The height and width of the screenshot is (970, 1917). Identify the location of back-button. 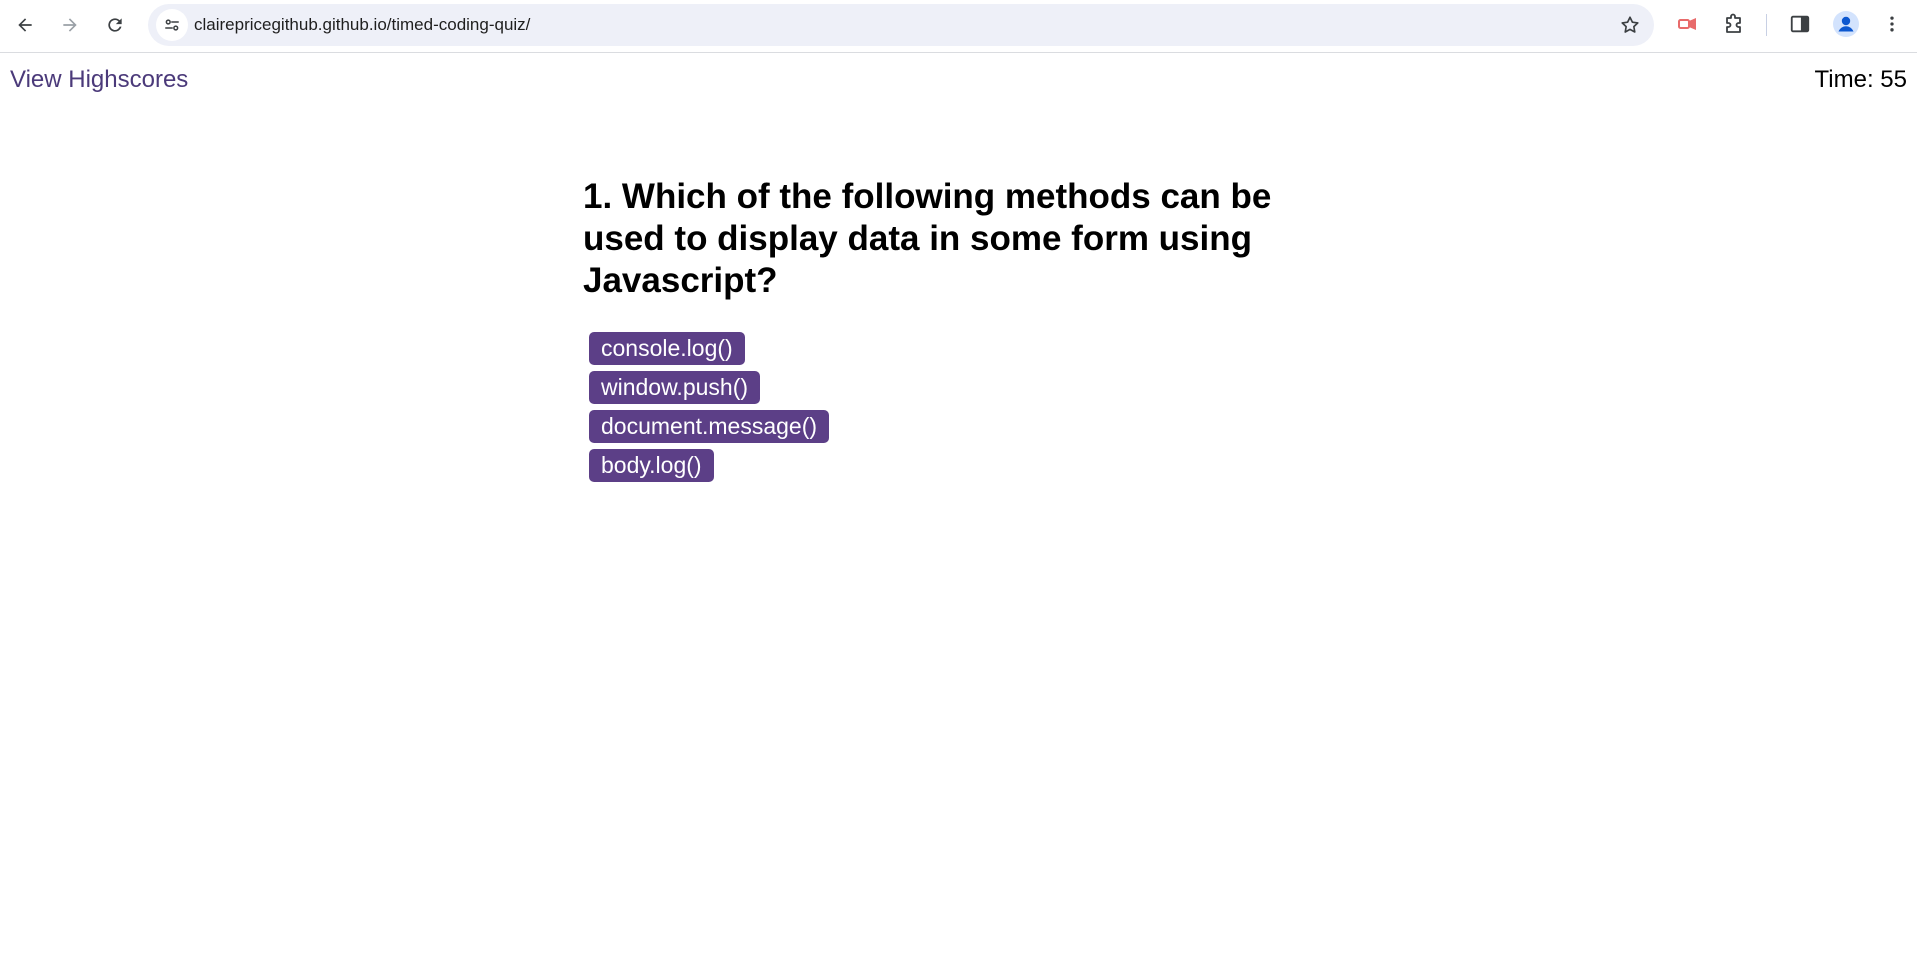
(25, 25).